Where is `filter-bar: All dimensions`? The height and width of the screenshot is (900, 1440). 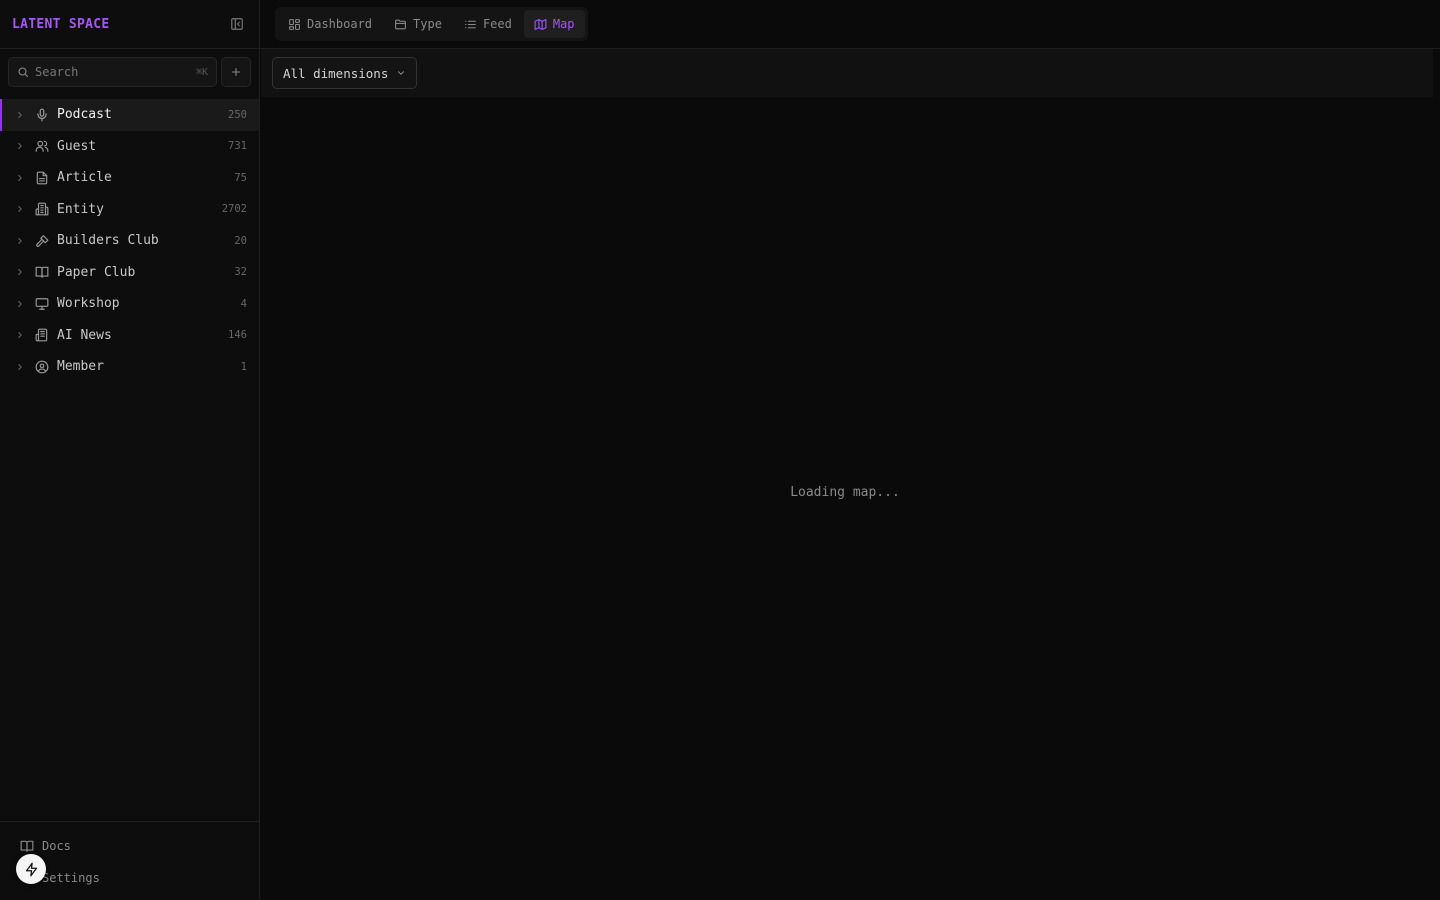
filter-bar: All dimensions is located at coordinates (847, 73).